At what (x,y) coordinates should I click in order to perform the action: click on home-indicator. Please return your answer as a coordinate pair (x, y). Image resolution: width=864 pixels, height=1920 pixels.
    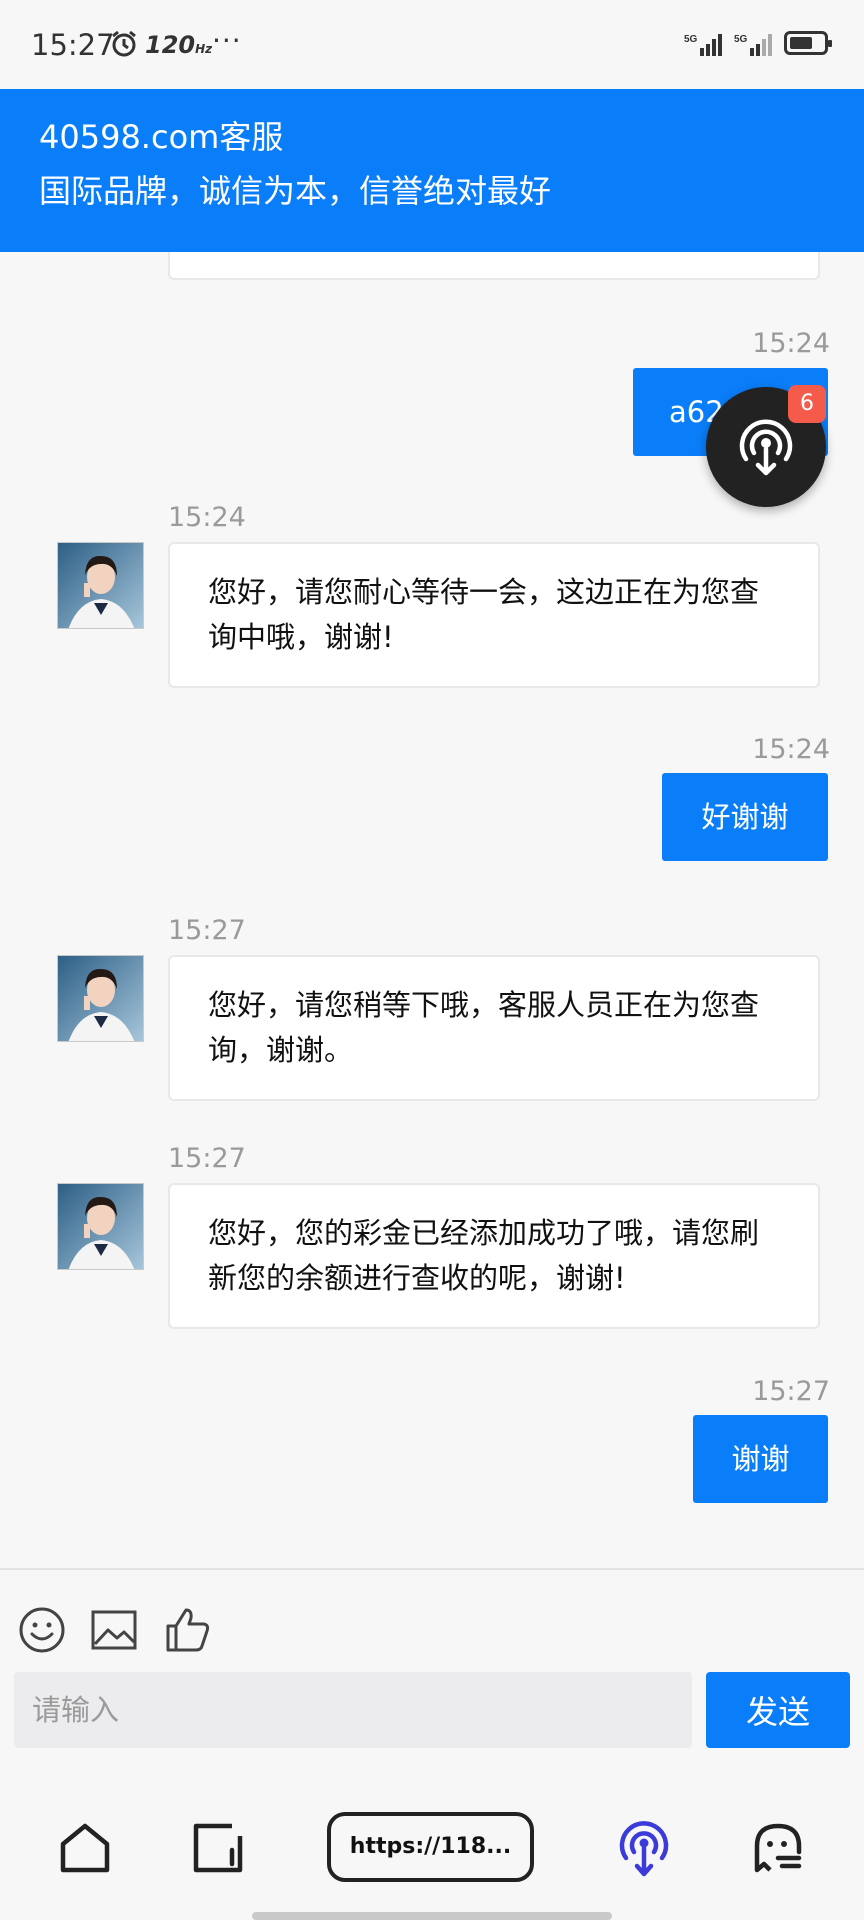
    Looking at the image, I should click on (432, 1916).